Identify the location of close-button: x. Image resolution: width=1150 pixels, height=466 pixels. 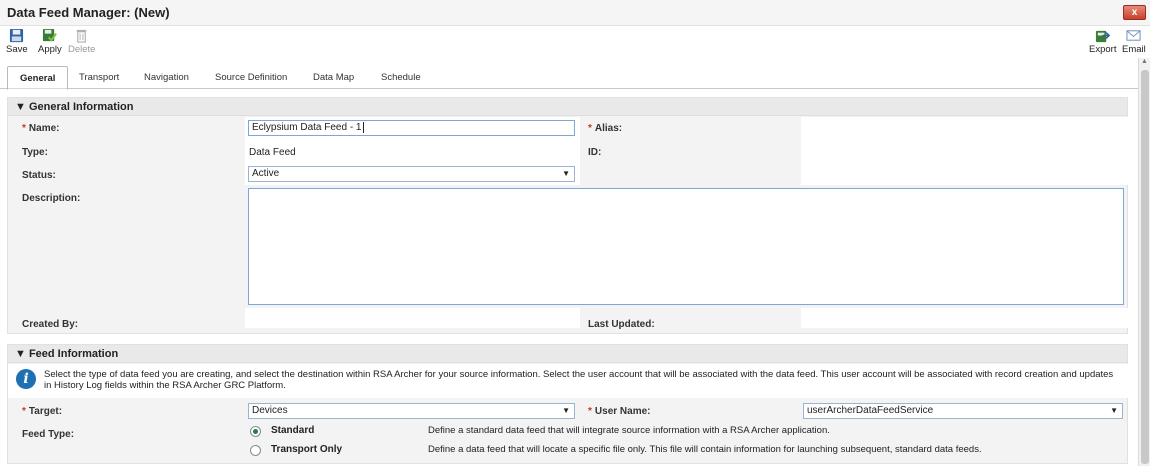
(1134, 12).